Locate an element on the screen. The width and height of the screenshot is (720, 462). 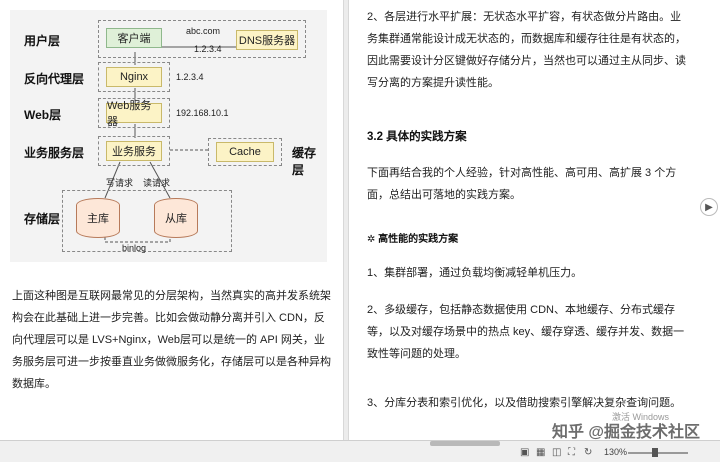
fullscreen-icon: ⛶ is located at coordinates (571, 452).